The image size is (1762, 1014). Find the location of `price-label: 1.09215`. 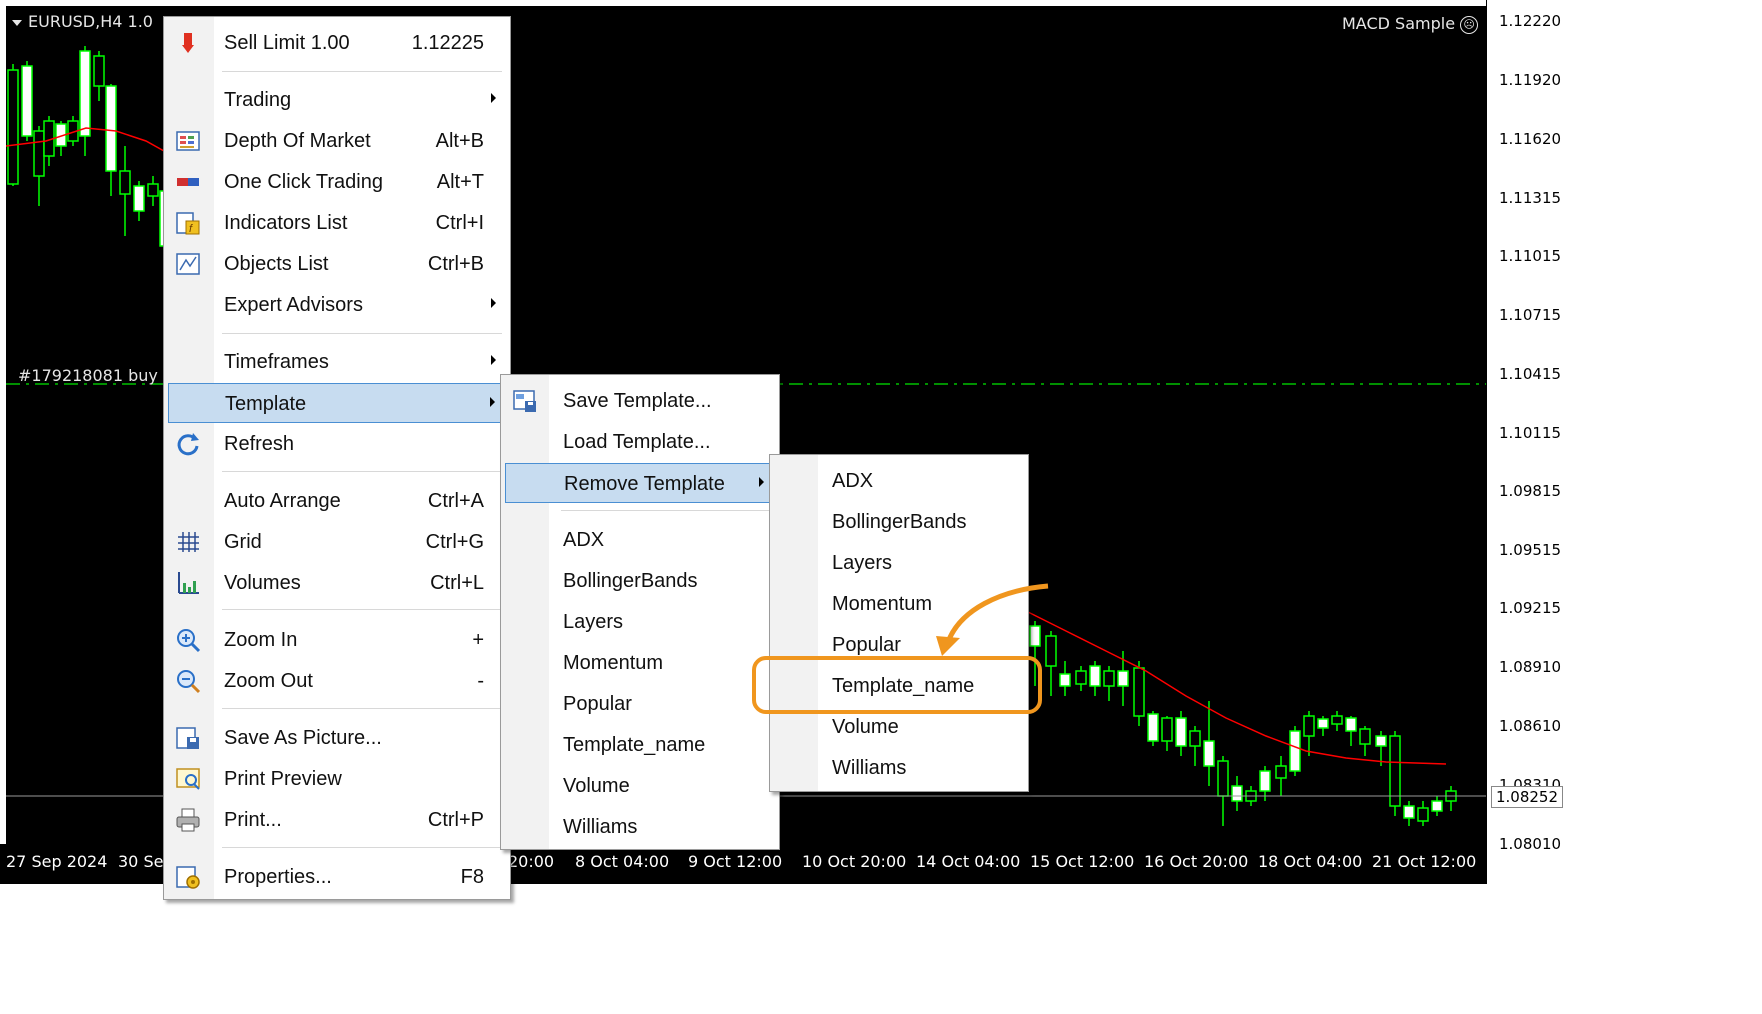

price-label: 1.09215 is located at coordinates (1530, 608).